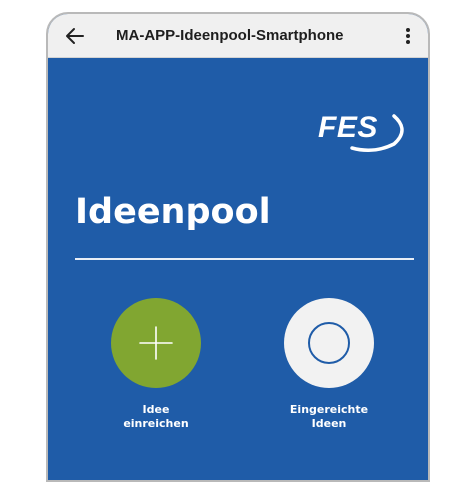  I want to click on submit-idea-circle, so click(156, 343).